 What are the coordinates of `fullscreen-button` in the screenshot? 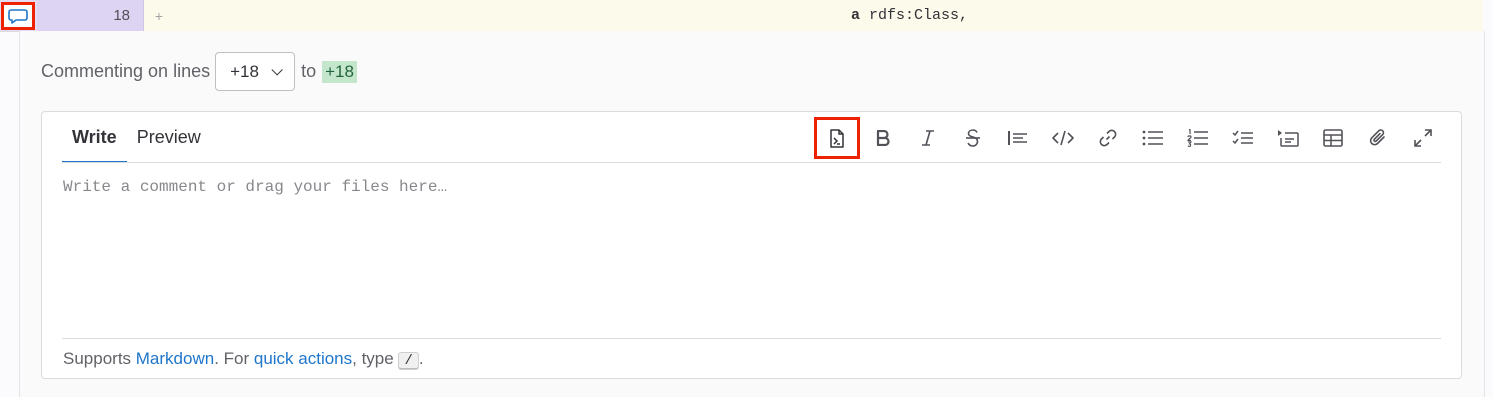 It's located at (1422, 138).